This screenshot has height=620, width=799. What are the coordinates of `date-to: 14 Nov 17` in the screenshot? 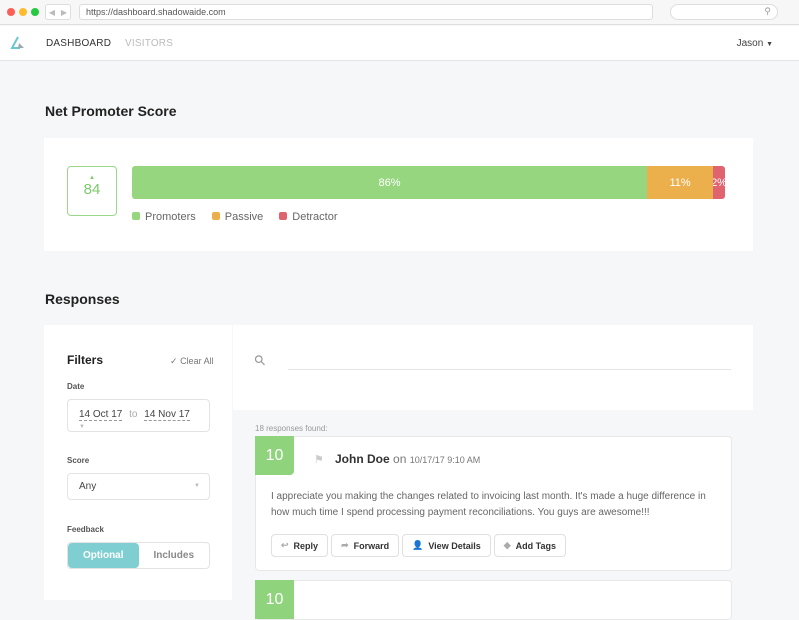 It's located at (167, 415).